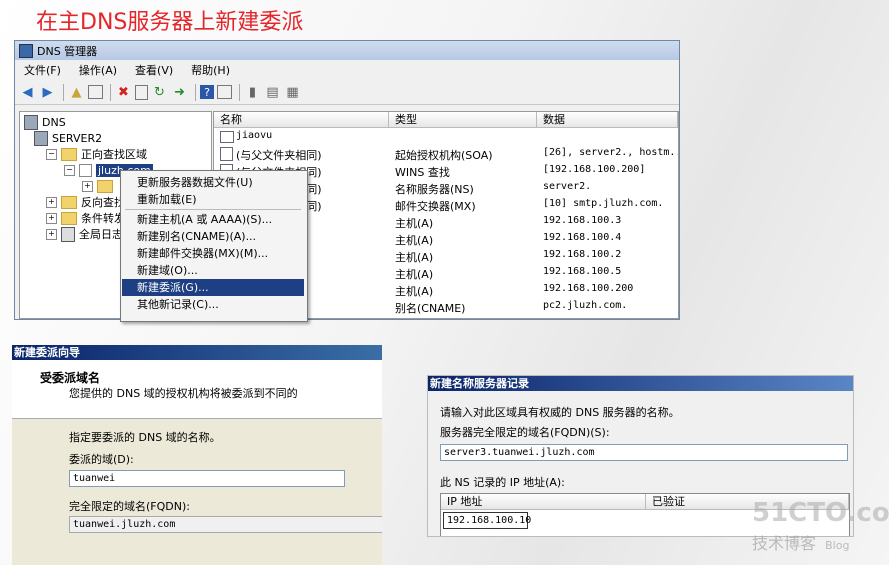 Image resolution: width=889 pixels, height=565 pixels. I want to click on tree-node-dns: DNS, so click(45, 122).